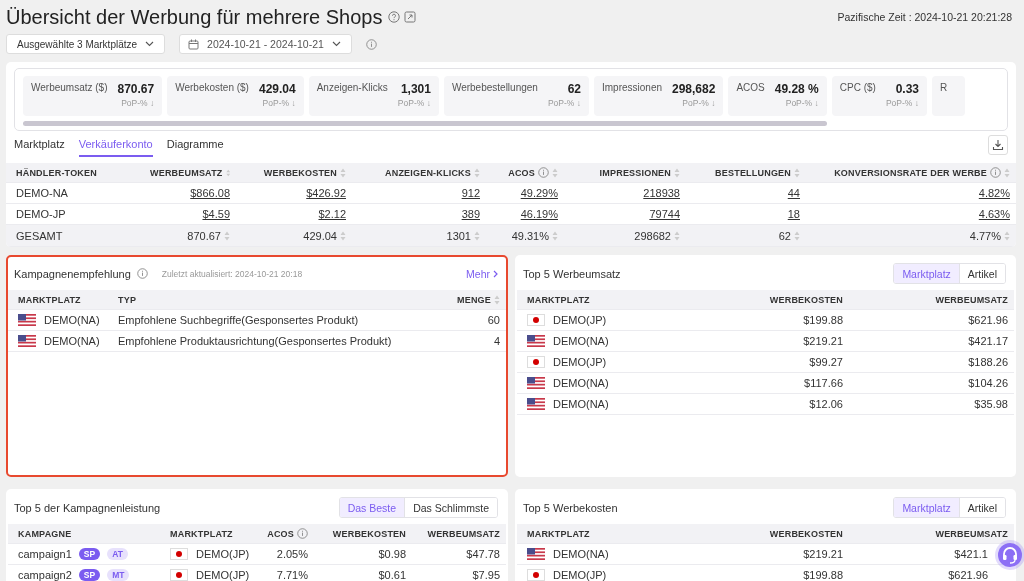  Describe the element at coordinates (652, 235) in the screenshot. I see `table-cell: 298682` at that location.